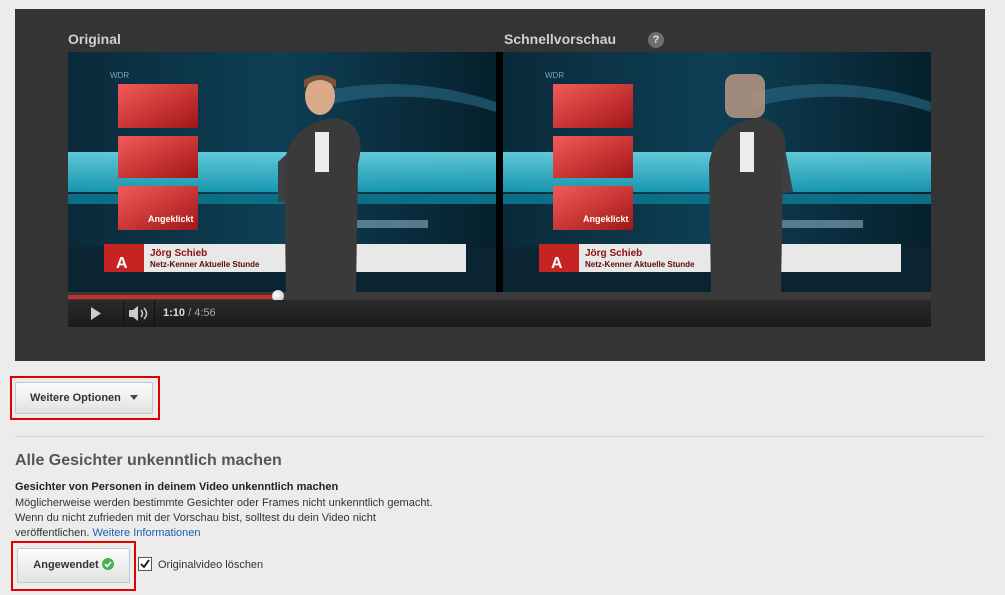  I want to click on dropdown-arrow-icon, so click(133, 397).